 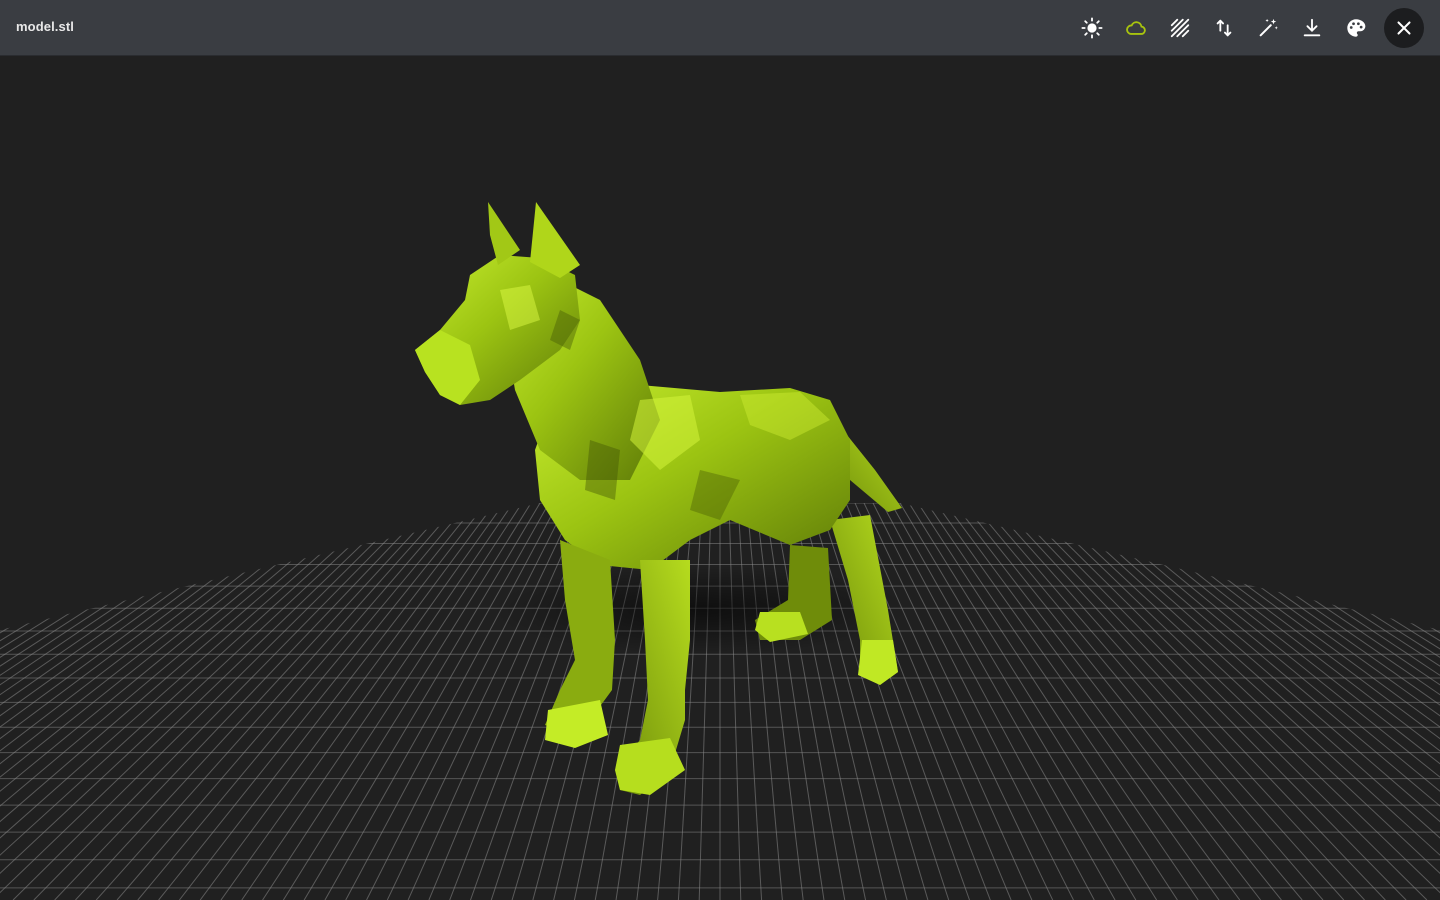 I want to click on hatch-stripes-icon, so click(x=1180, y=28).